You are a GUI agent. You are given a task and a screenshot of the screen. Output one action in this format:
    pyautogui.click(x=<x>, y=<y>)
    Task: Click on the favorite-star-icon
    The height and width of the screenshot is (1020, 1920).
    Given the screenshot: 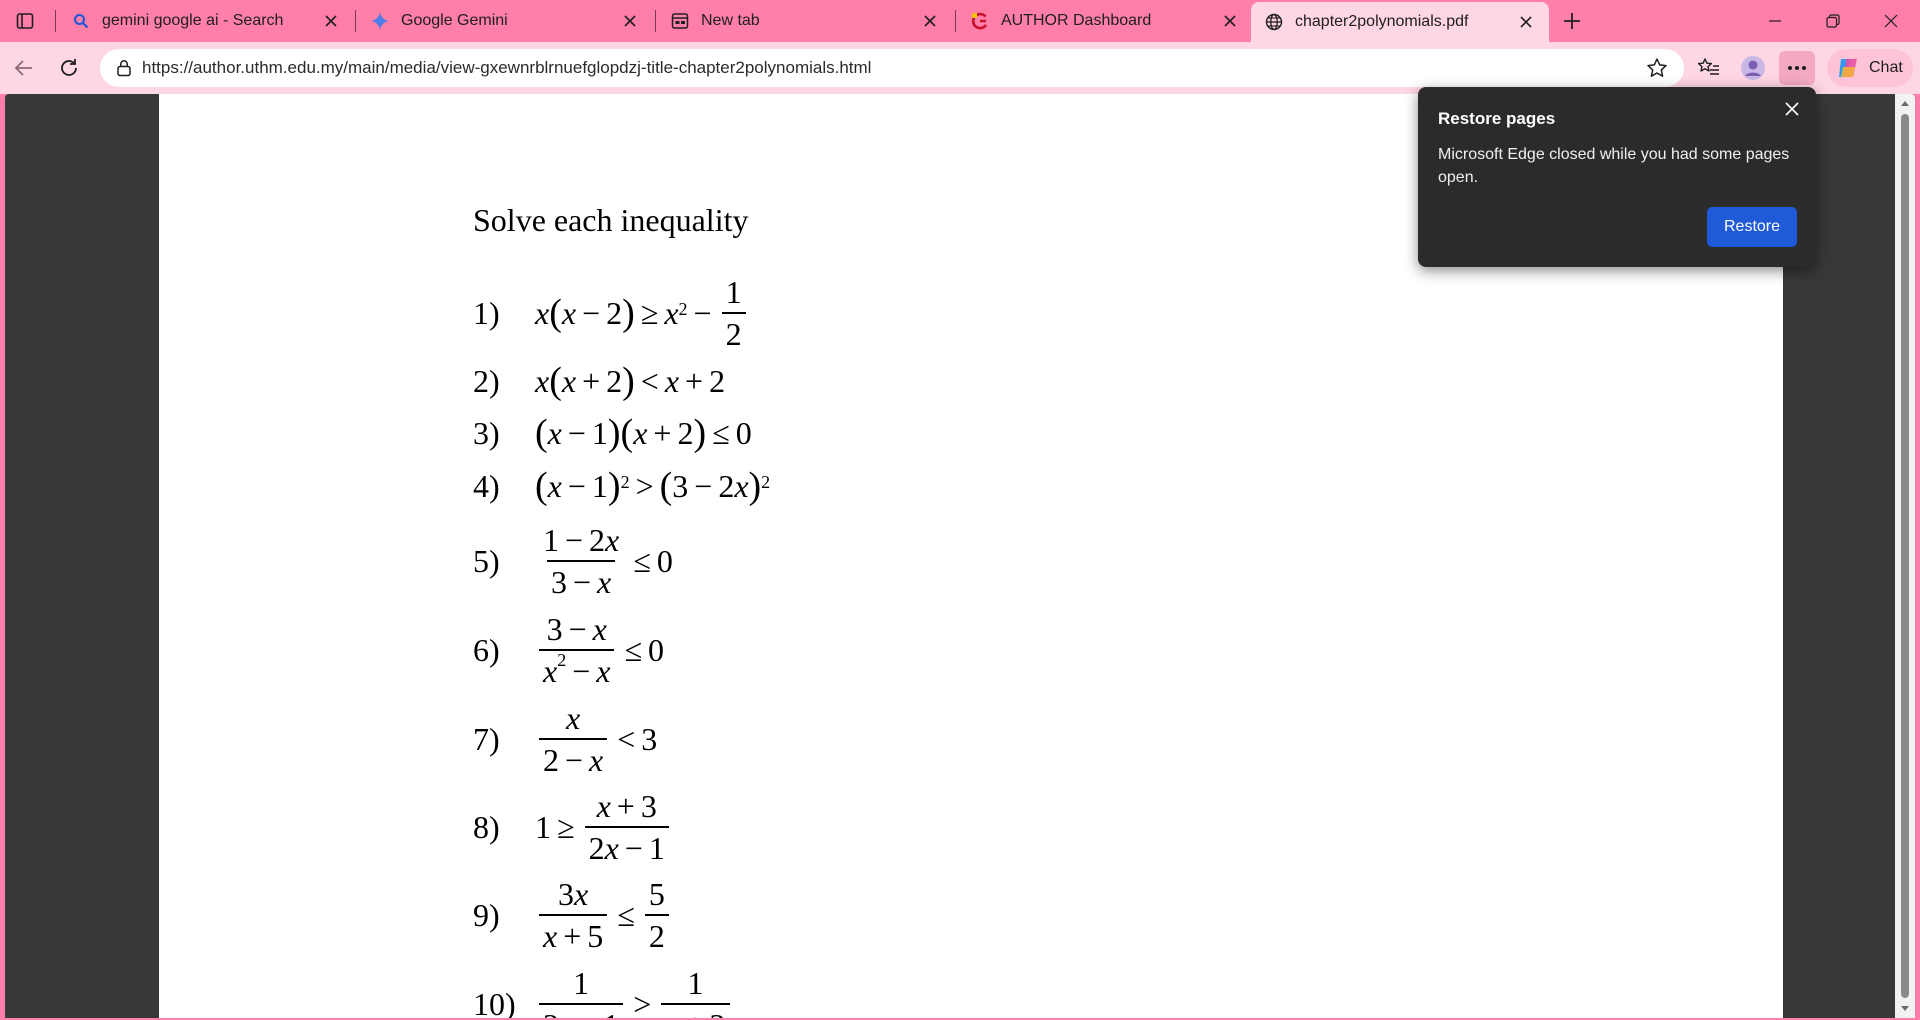 What is the action you would take?
    pyautogui.click(x=1657, y=68)
    